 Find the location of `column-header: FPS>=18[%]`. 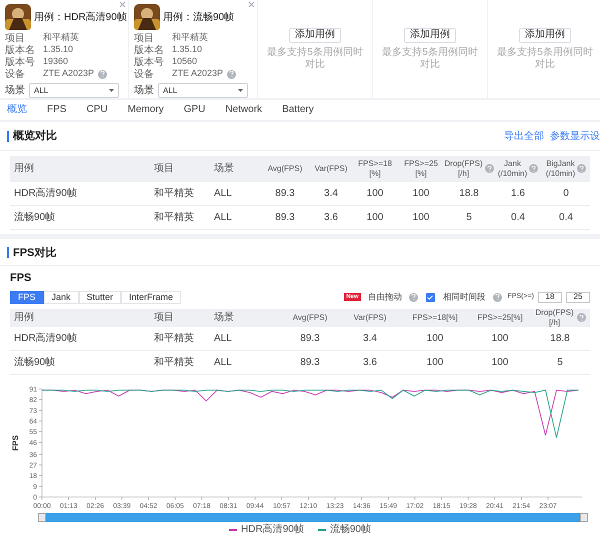

column-header: FPS>=18[%] is located at coordinates (435, 317).